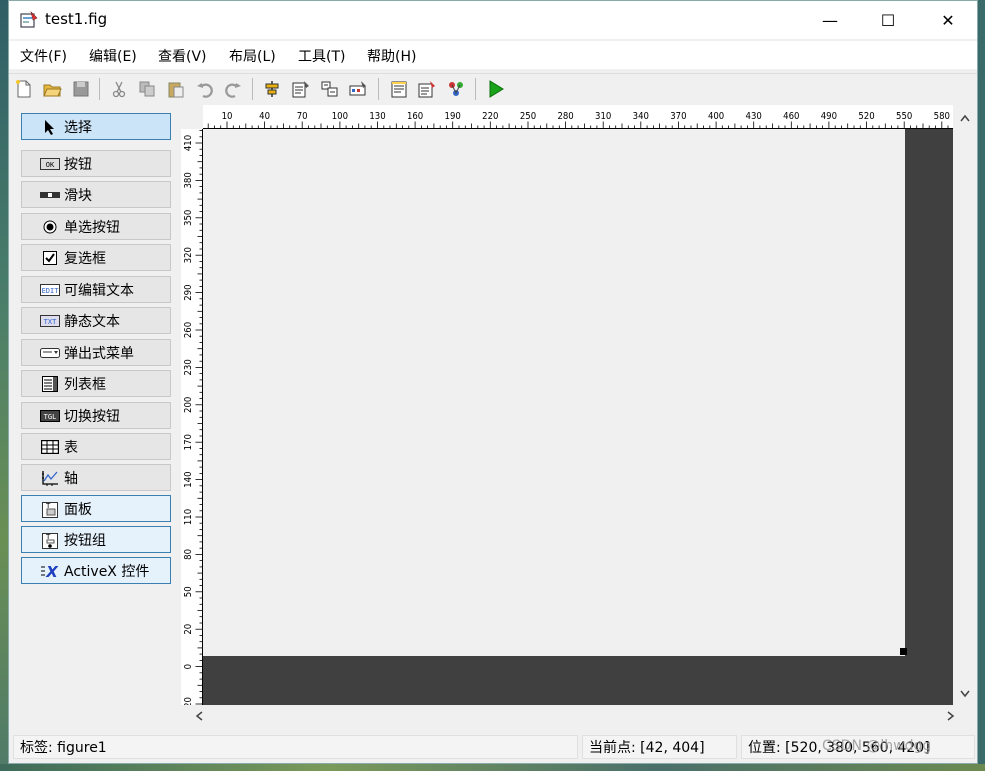  I want to click on palette-toggle: TGL 切换按钮, so click(96, 415).